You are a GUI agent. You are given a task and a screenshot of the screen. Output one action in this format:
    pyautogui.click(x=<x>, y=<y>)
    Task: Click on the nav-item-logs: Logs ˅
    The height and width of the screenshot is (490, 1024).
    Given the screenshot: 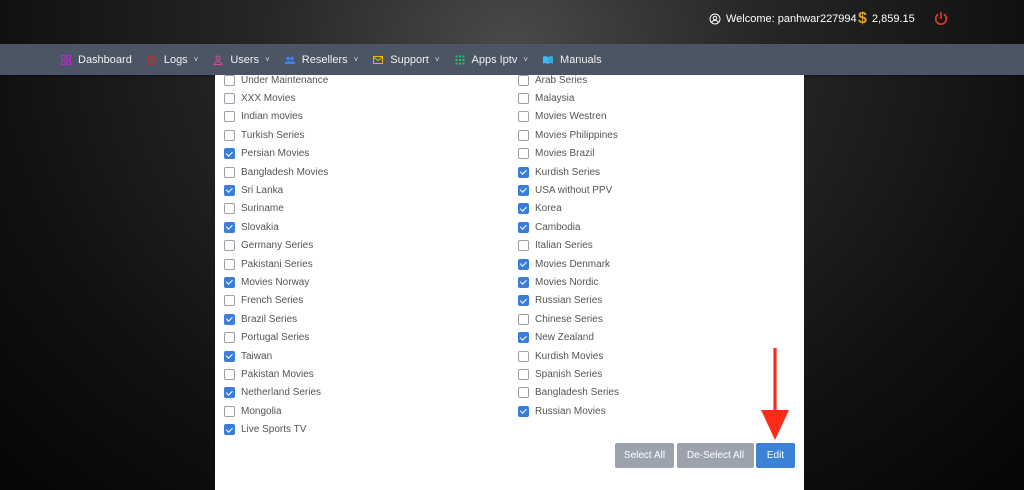 What is the action you would take?
    pyautogui.click(x=172, y=59)
    